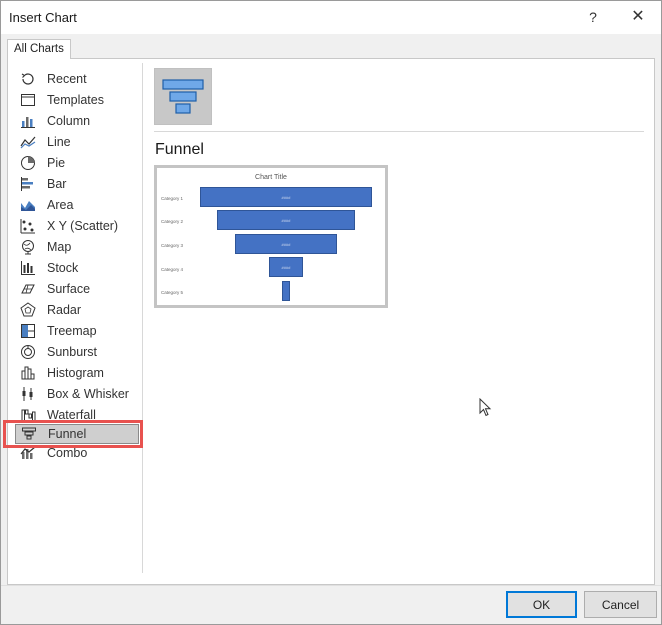 The height and width of the screenshot is (625, 662). I want to click on preview-category-label: Category 2, so click(172, 221).